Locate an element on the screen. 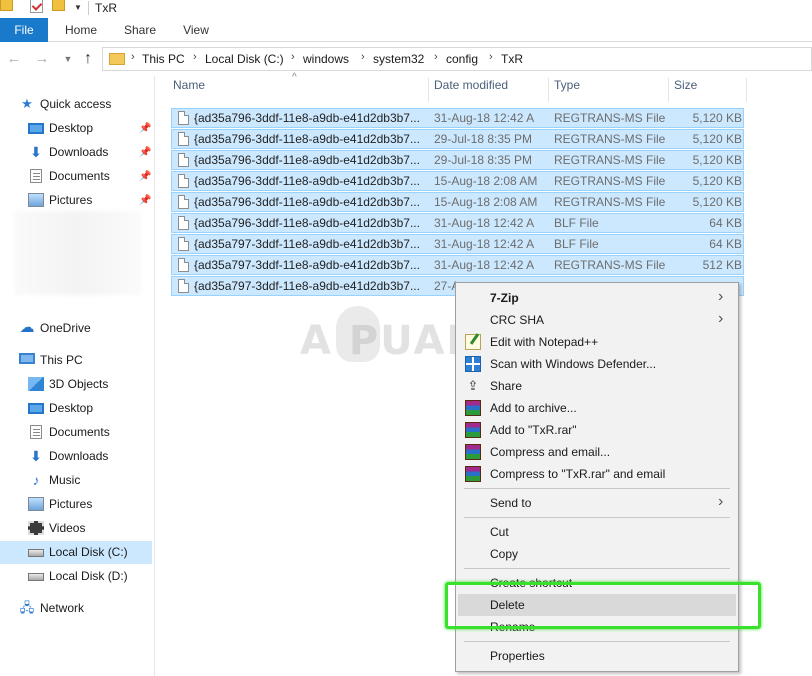  tab-share: Share is located at coordinates (140, 30).